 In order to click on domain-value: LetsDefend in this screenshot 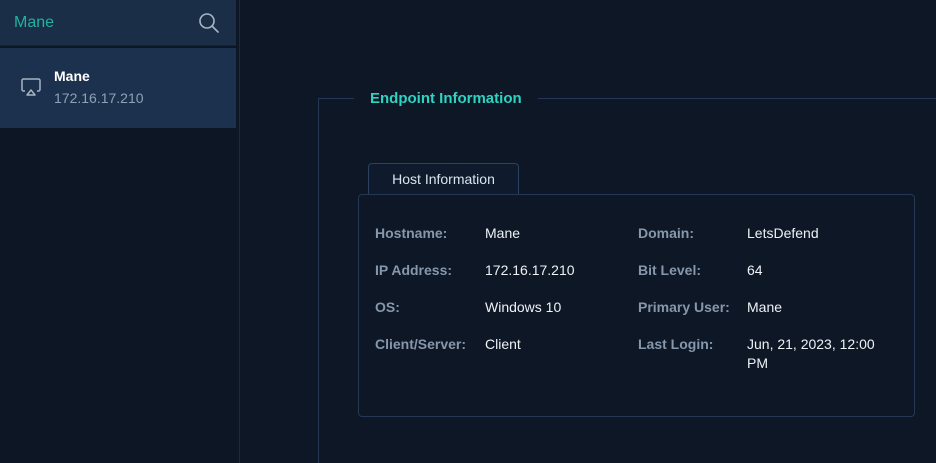, I will do `click(783, 233)`.